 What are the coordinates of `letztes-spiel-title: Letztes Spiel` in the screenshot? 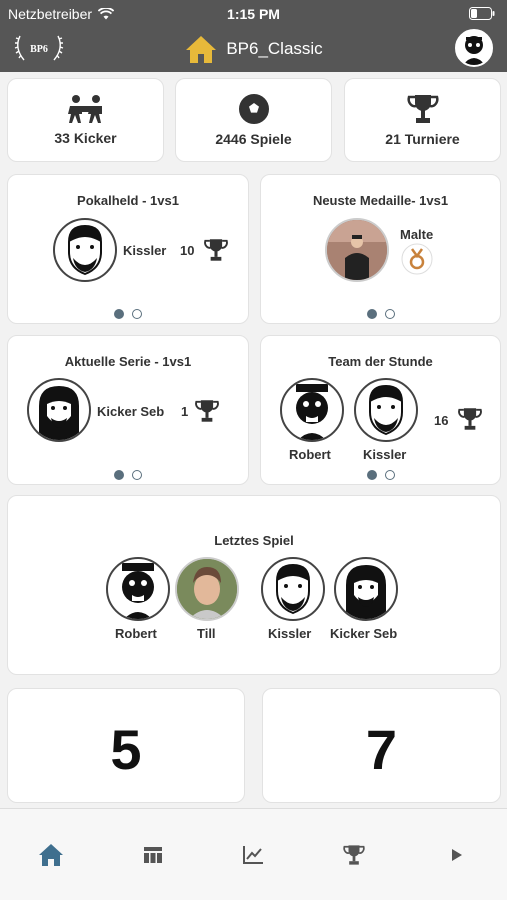 It's located at (254, 540).